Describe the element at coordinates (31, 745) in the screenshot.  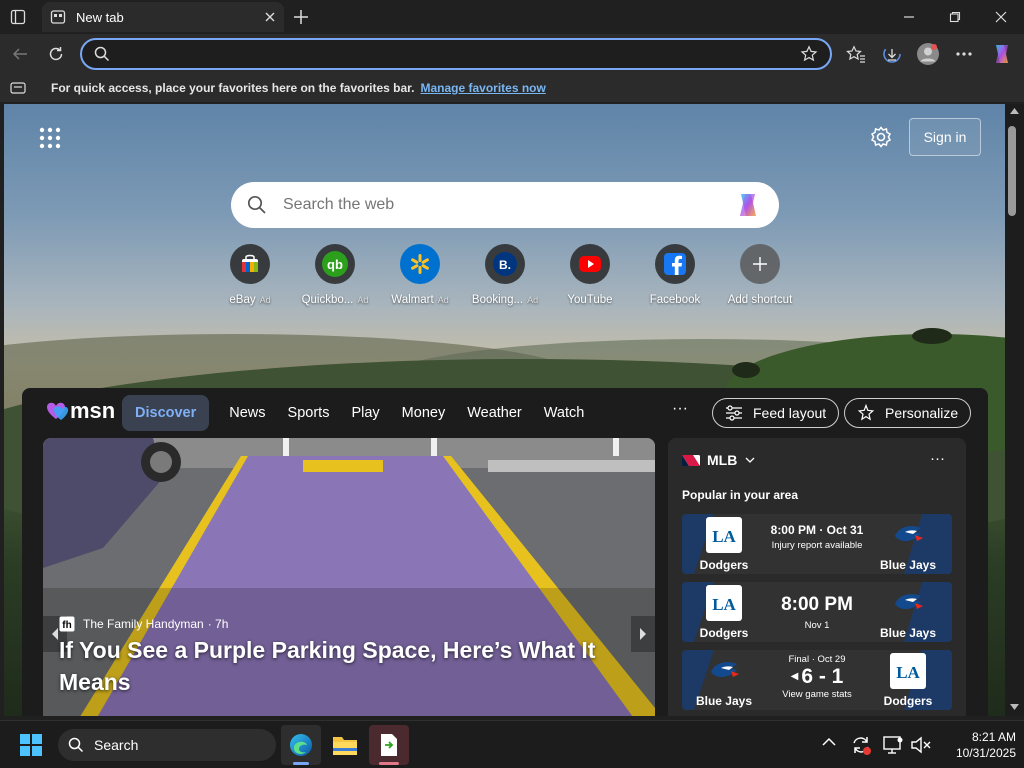
I see `windows-start-icon` at that location.